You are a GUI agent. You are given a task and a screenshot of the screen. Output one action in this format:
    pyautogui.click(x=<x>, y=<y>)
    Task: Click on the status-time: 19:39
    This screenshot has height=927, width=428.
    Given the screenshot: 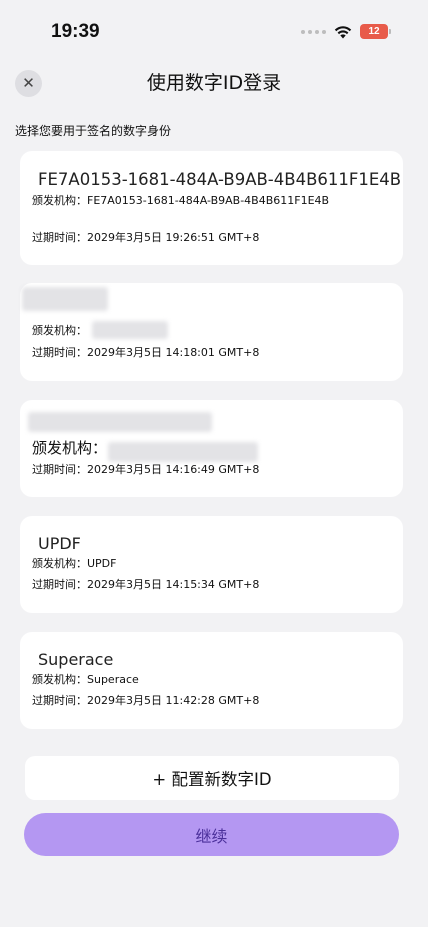 What is the action you would take?
    pyautogui.click(x=75, y=31)
    